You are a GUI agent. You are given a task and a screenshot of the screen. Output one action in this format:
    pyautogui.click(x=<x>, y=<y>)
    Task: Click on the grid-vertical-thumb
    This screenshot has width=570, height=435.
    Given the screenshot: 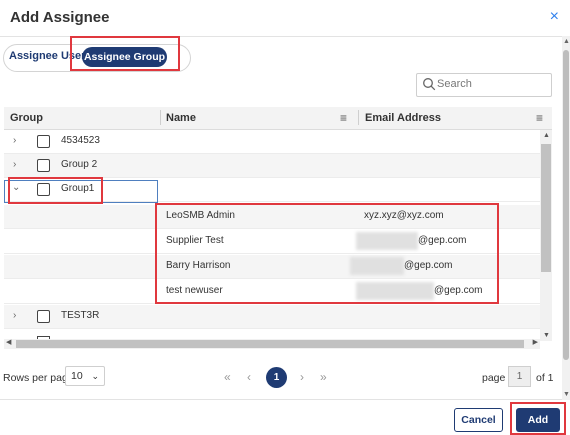 What is the action you would take?
    pyautogui.click(x=546, y=208)
    